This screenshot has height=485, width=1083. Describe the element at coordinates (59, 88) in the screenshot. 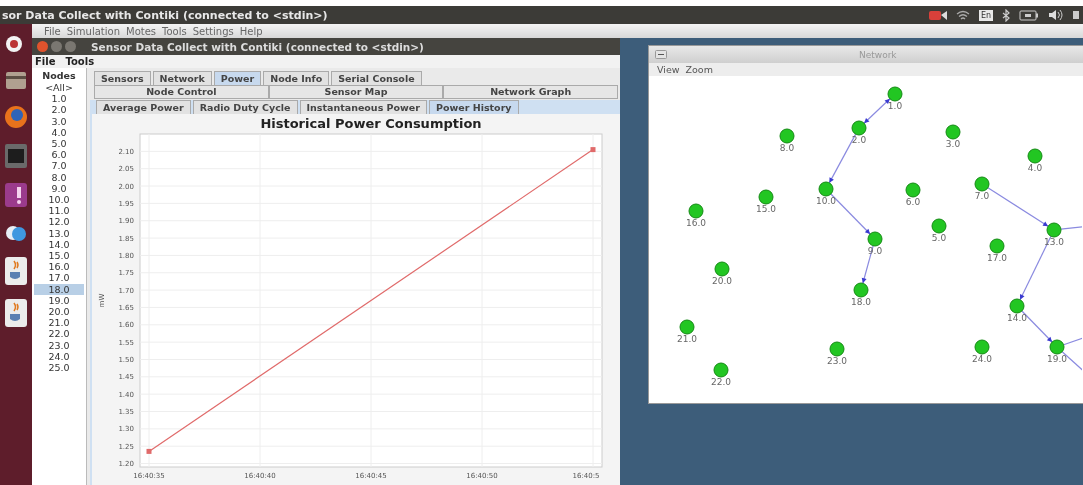

I see `list-item: <All>` at that location.